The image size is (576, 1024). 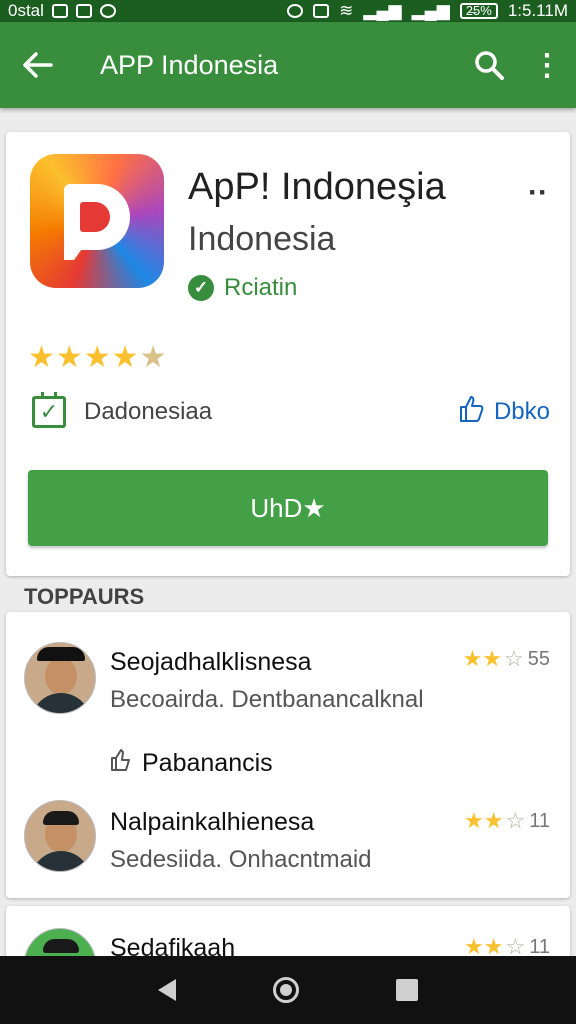 What do you see at coordinates (537, 10) in the screenshot?
I see `clock: 1:5.11M` at bounding box center [537, 10].